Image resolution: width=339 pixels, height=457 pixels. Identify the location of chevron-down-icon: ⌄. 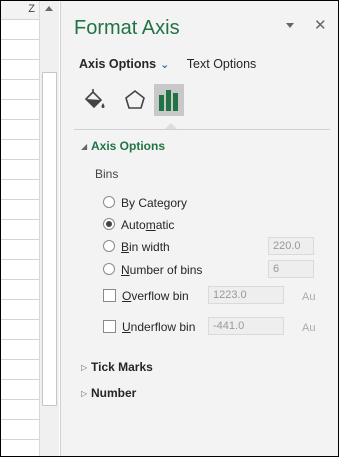
(164, 64).